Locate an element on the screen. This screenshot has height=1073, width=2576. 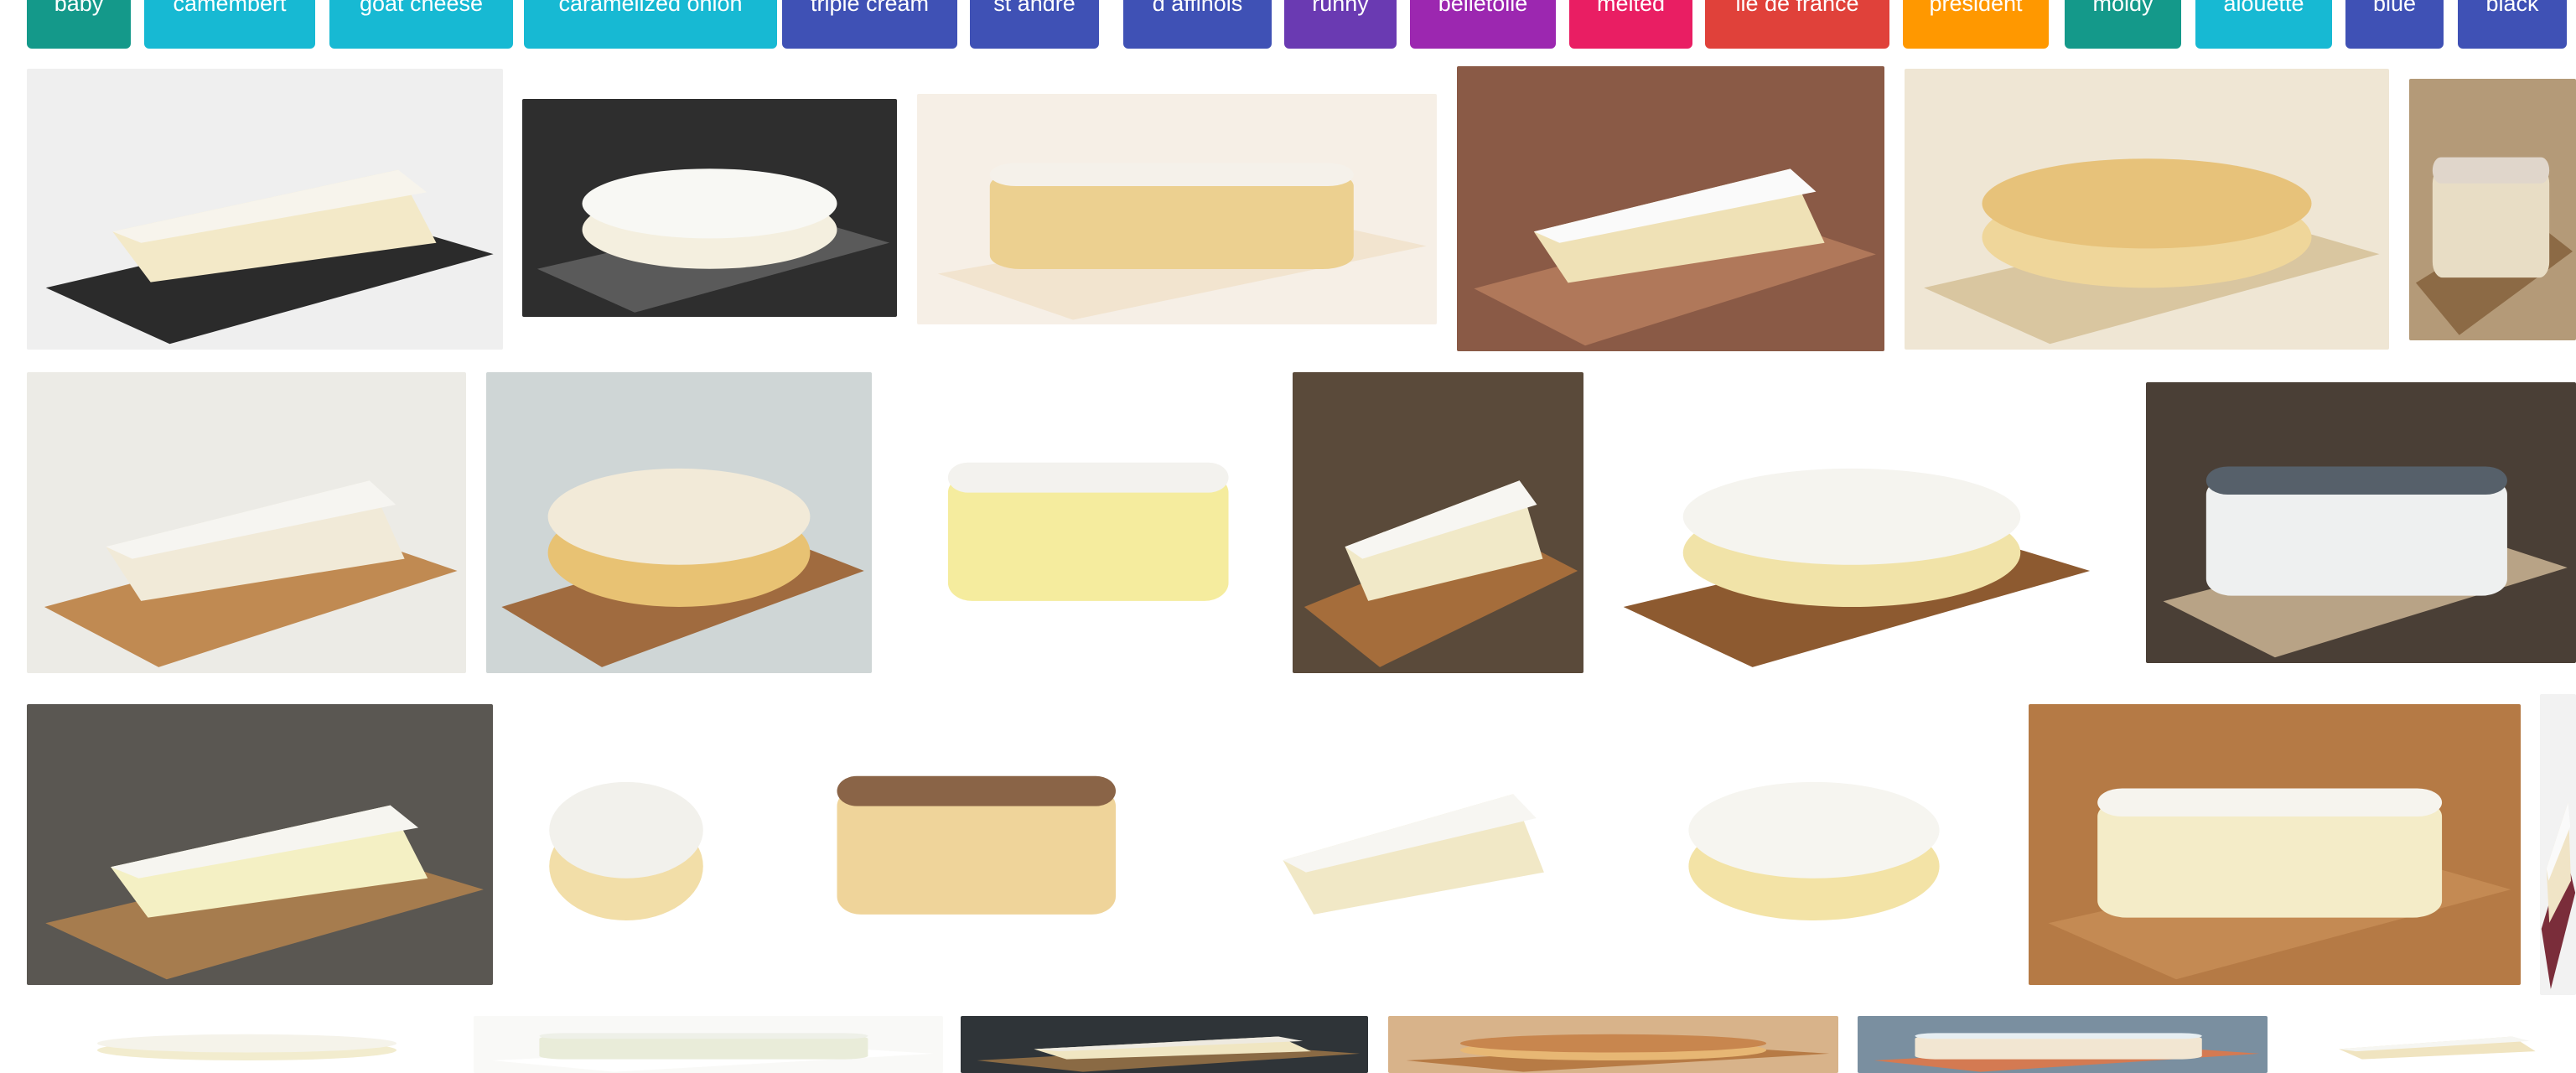
chip-ile-de-france: ile de france is located at coordinates (1797, 24).